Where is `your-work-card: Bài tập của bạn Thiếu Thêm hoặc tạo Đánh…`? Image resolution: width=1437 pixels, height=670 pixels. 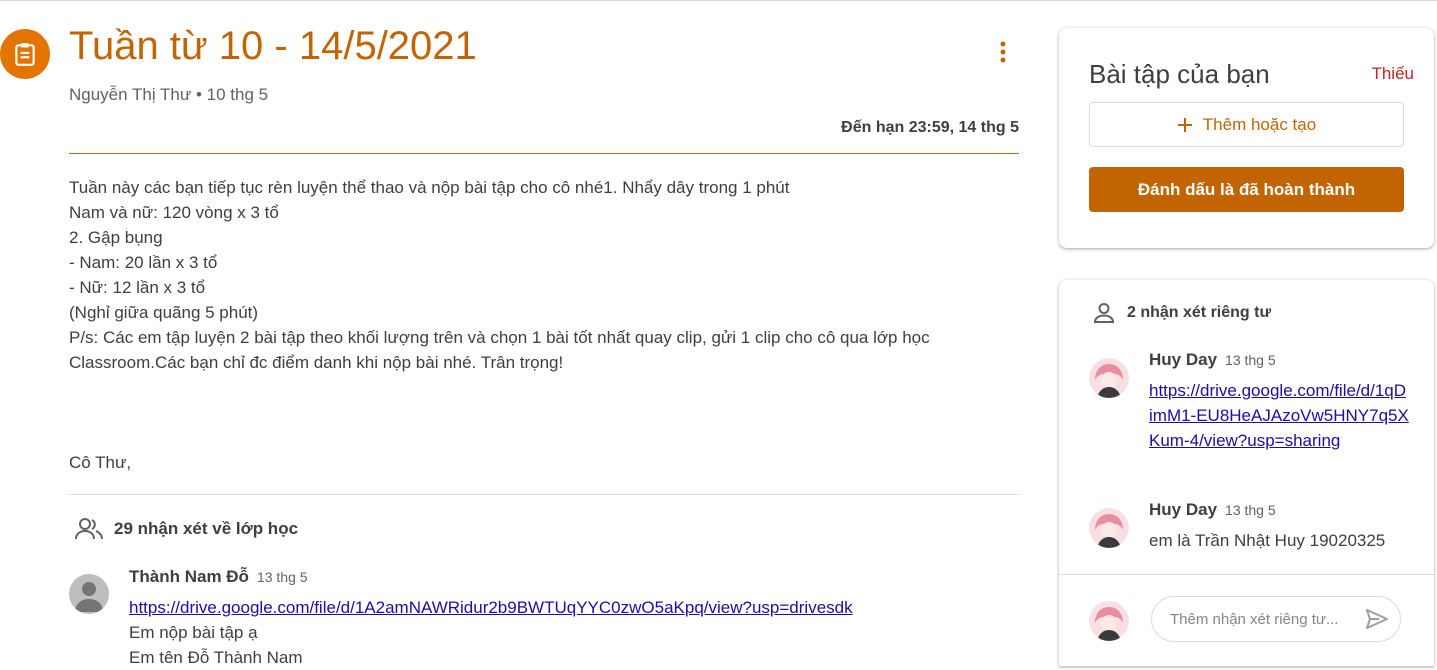 your-work-card: Bài tập của bạn Thiếu Thêm hoặc tạo Đánh… is located at coordinates (1246, 138).